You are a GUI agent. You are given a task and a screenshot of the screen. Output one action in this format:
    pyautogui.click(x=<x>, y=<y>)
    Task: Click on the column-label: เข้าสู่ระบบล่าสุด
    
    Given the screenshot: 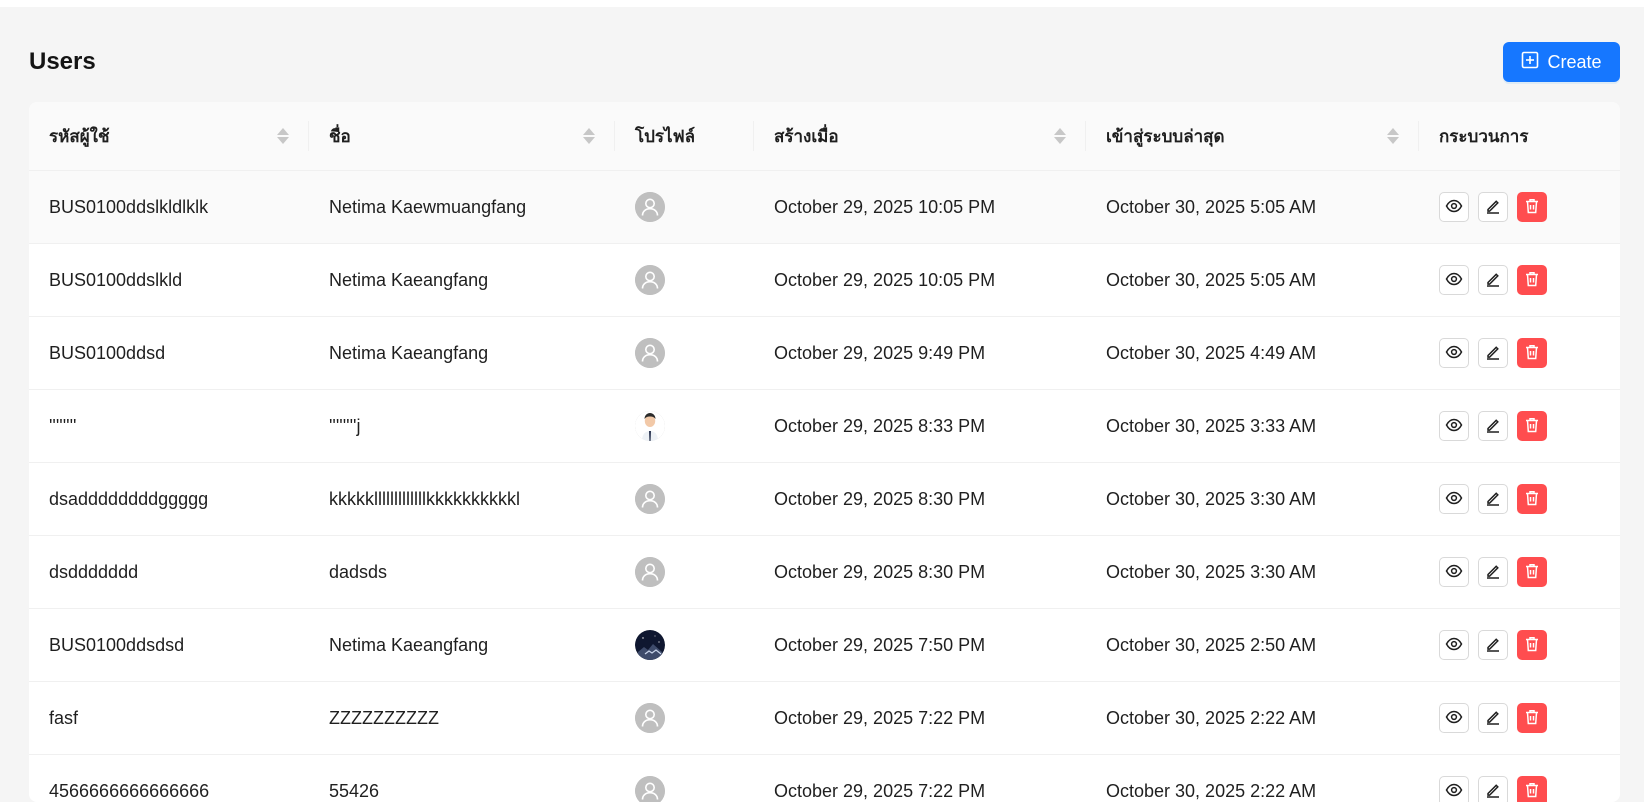 What is the action you would take?
    pyautogui.click(x=1165, y=136)
    